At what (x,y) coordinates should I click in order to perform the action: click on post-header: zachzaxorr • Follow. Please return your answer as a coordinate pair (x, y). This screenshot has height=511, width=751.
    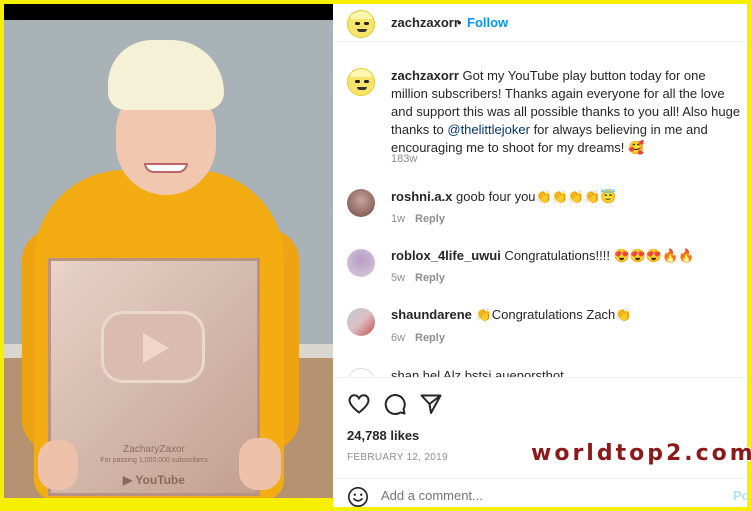
    Looking at the image, I should click on (540, 23).